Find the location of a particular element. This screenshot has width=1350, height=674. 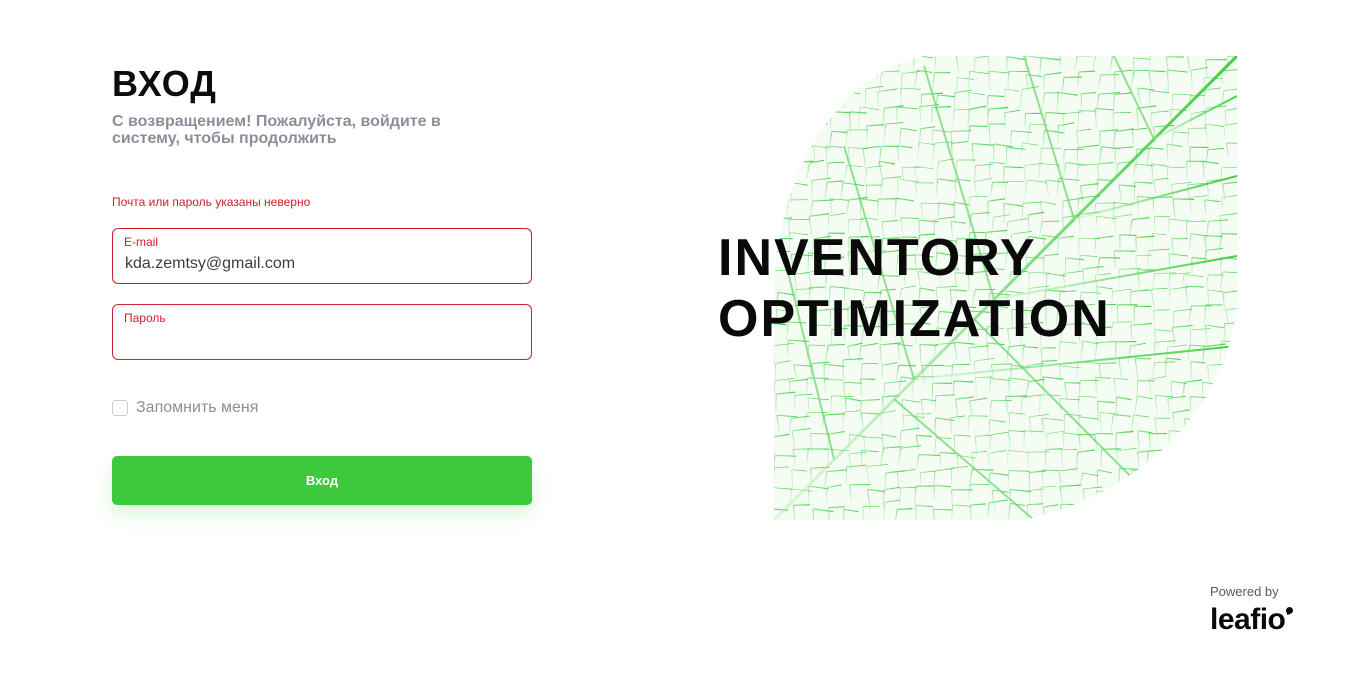

password-input is located at coordinates (320, 340).